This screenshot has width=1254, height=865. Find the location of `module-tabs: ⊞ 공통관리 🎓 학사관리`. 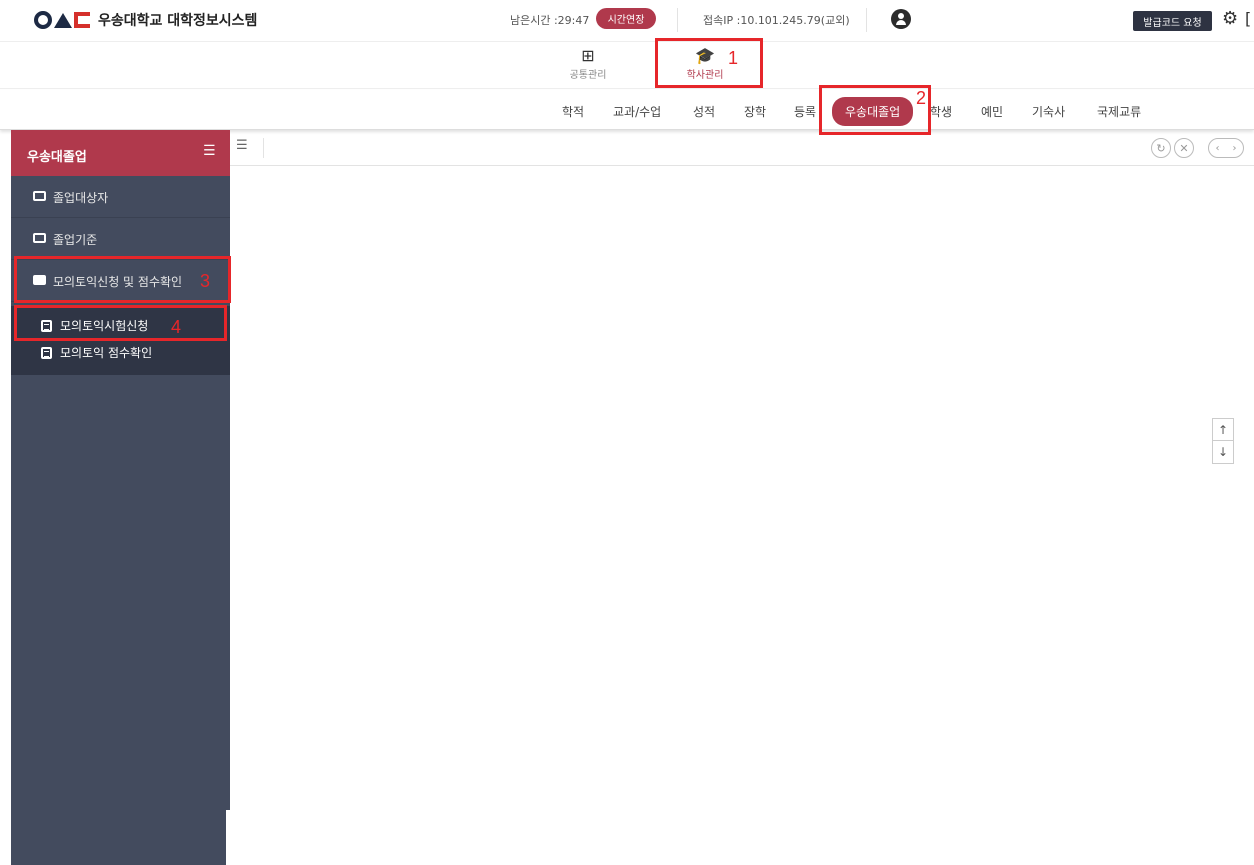

module-tabs: ⊞ 공통관리 🎓 학사관리 is located at coordinates (627, 65).